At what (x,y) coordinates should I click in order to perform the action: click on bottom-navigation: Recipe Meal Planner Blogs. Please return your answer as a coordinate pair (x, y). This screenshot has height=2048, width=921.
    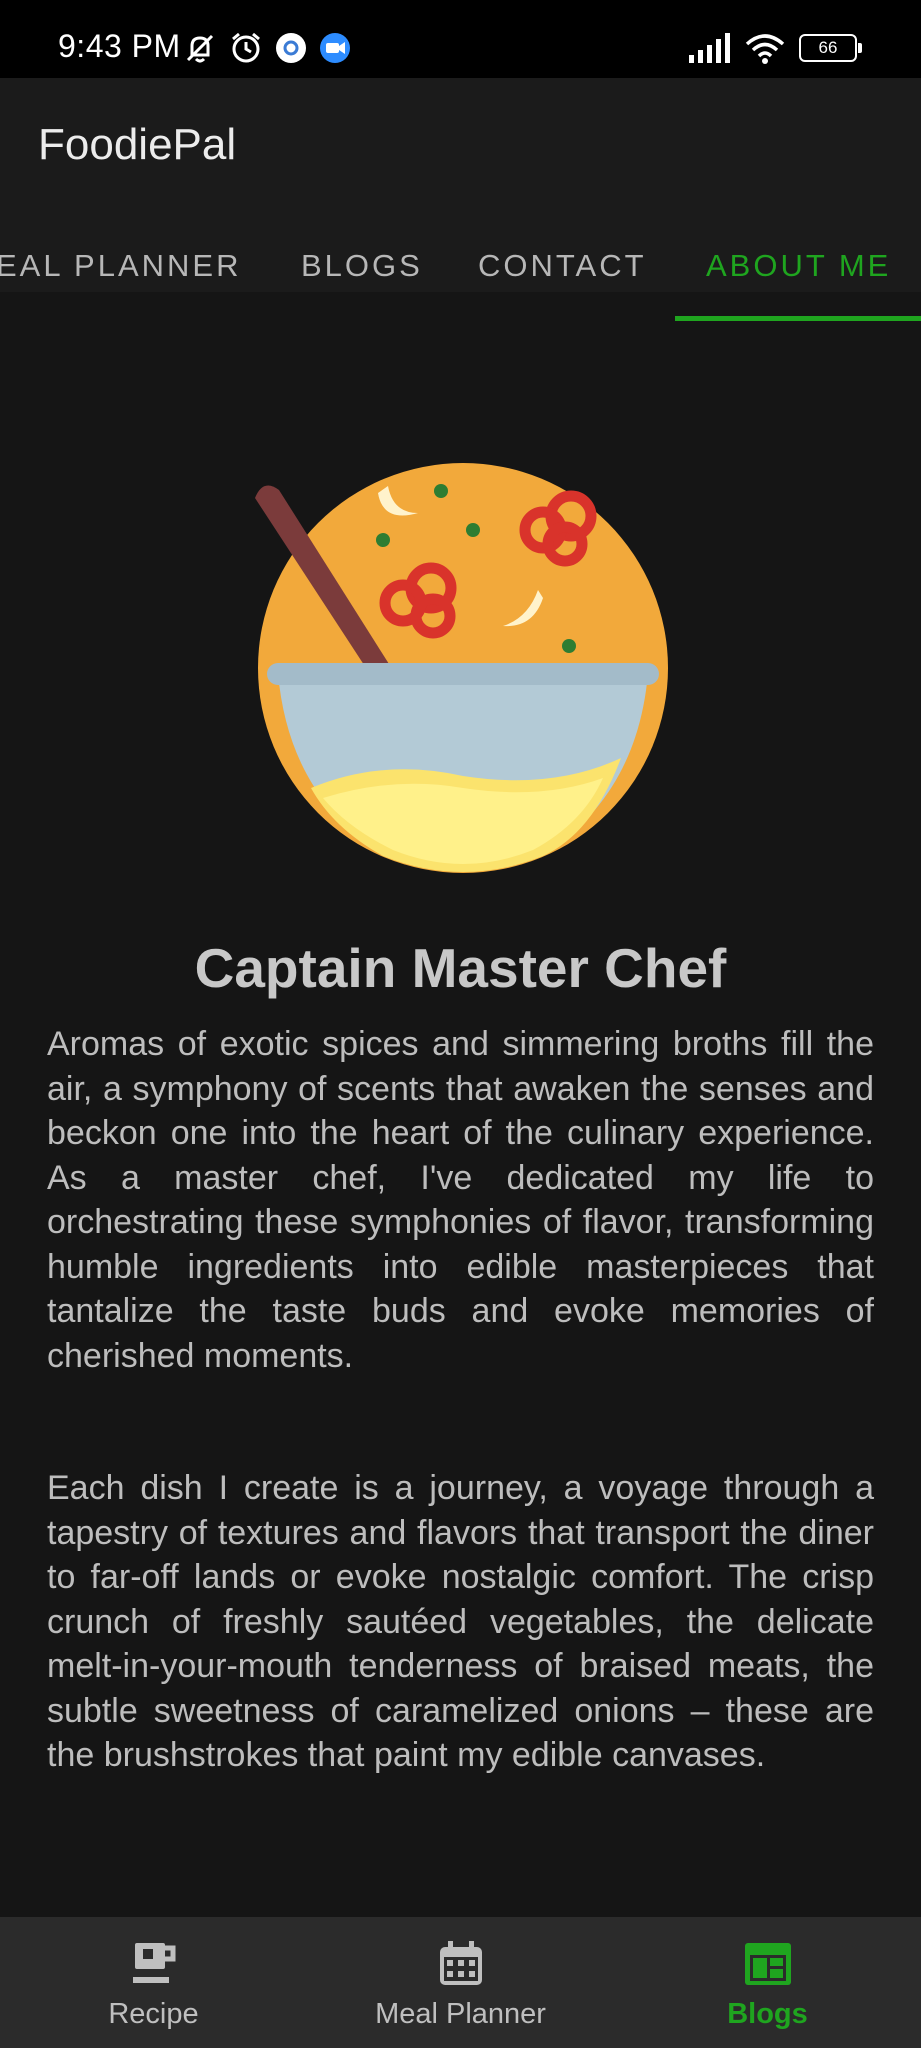
    Looking at the image, I should click on (460, 1982).